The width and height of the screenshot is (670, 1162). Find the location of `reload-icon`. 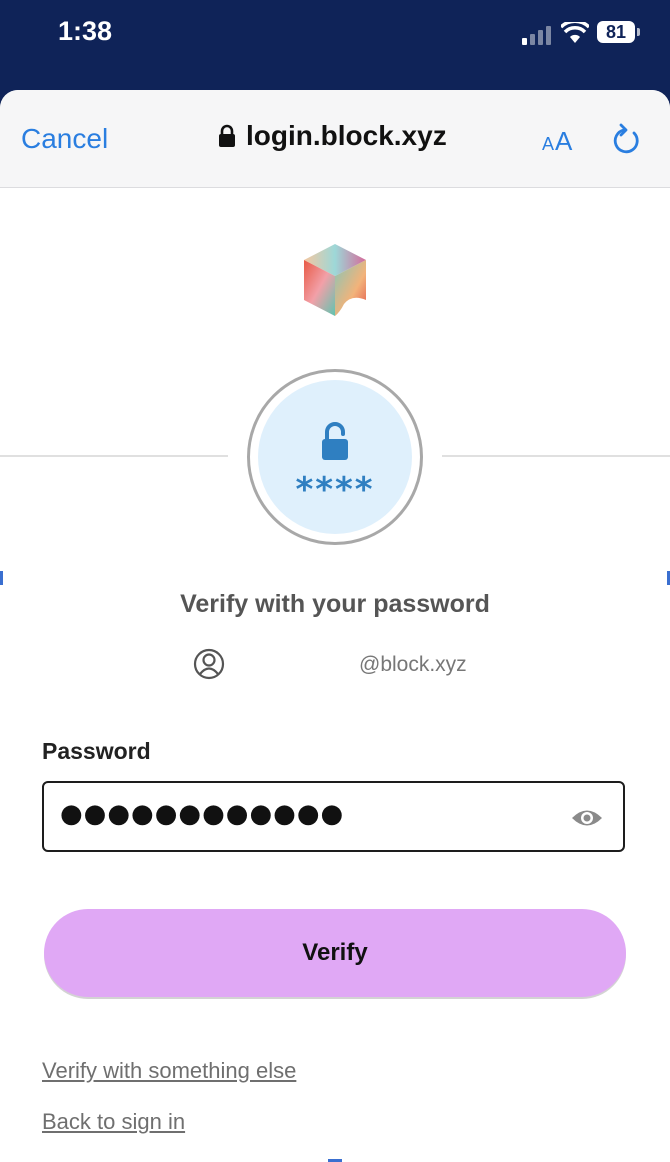

reload-icon is located at coordinates (627, 140).